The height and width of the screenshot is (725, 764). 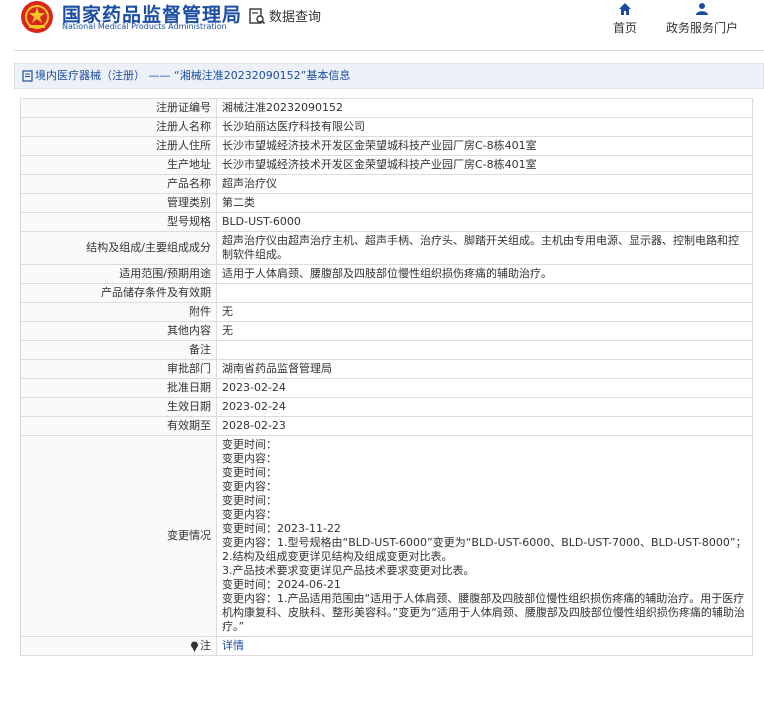 What do you see at coordinates (118, 248) in the screenshot?
I see `field-label: 结构及组成/主要组成成分` at bounding box center [118, 248].